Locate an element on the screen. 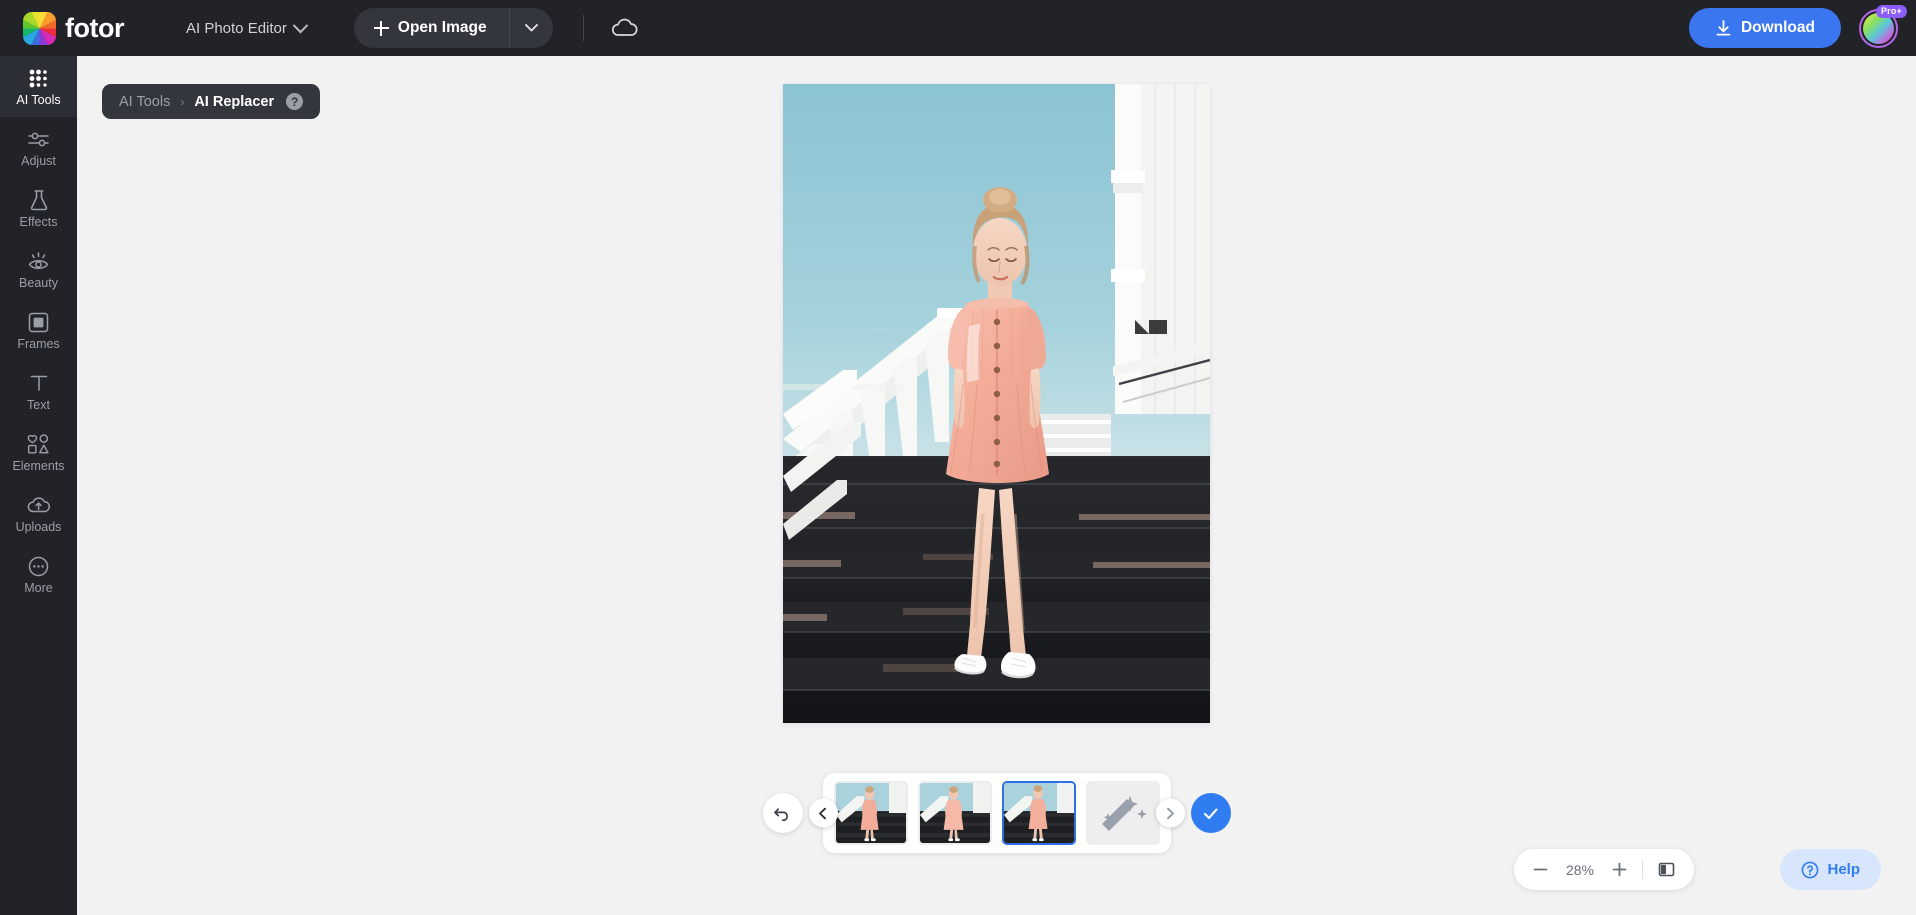 This screenshot has height=915, width=1916. sidebar-item-frames: Frames is located at coordinates (38, 330).